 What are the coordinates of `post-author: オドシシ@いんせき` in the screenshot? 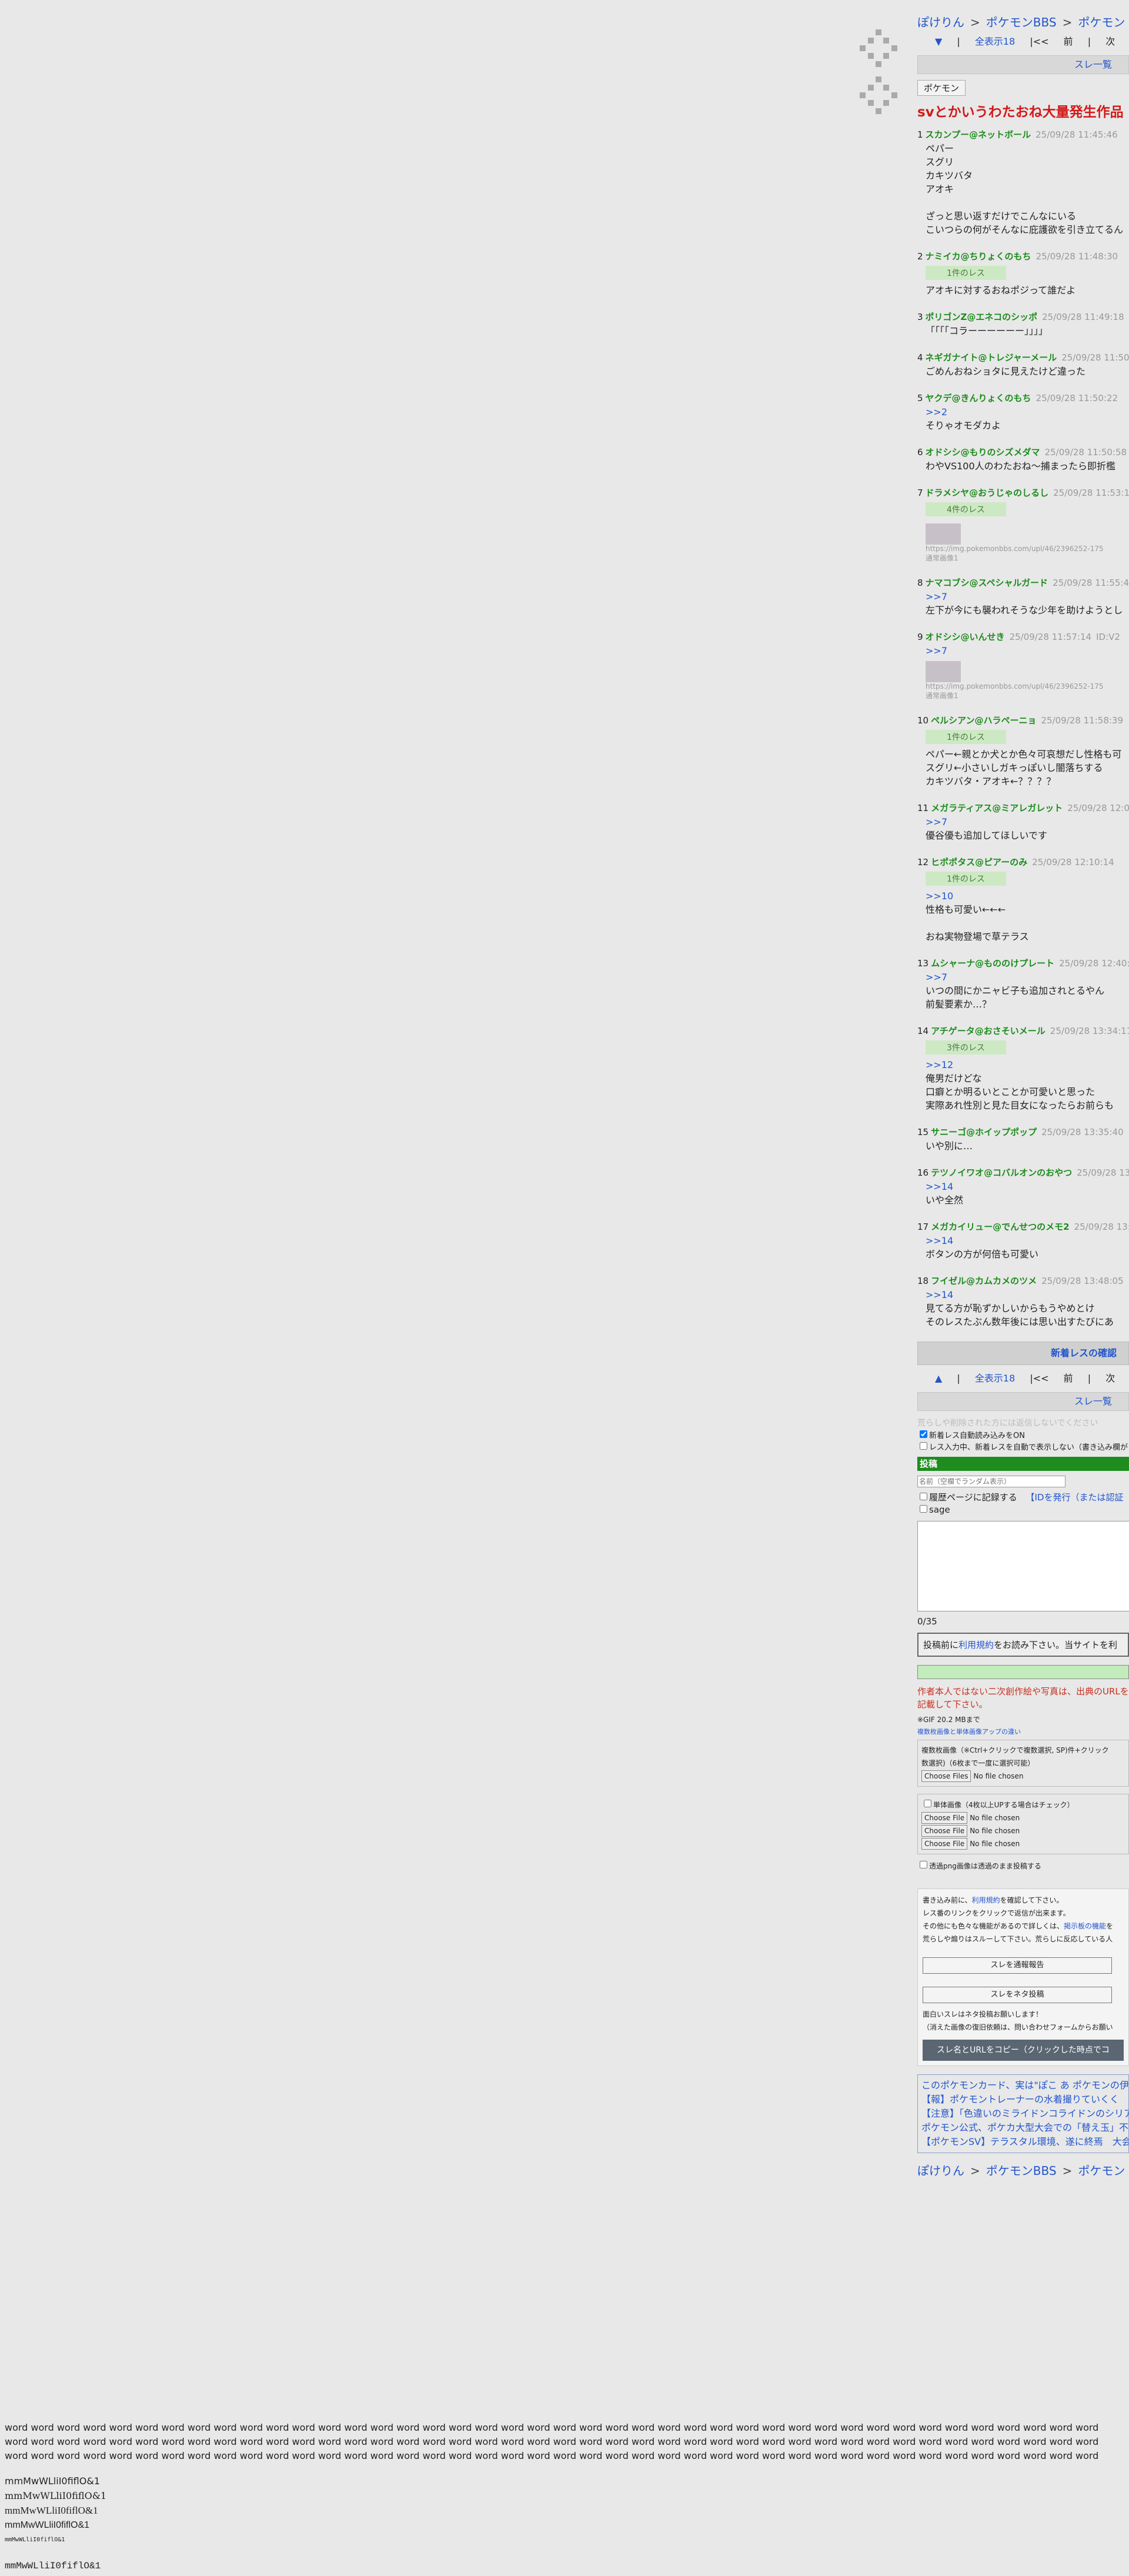 It's located at (965, 637).